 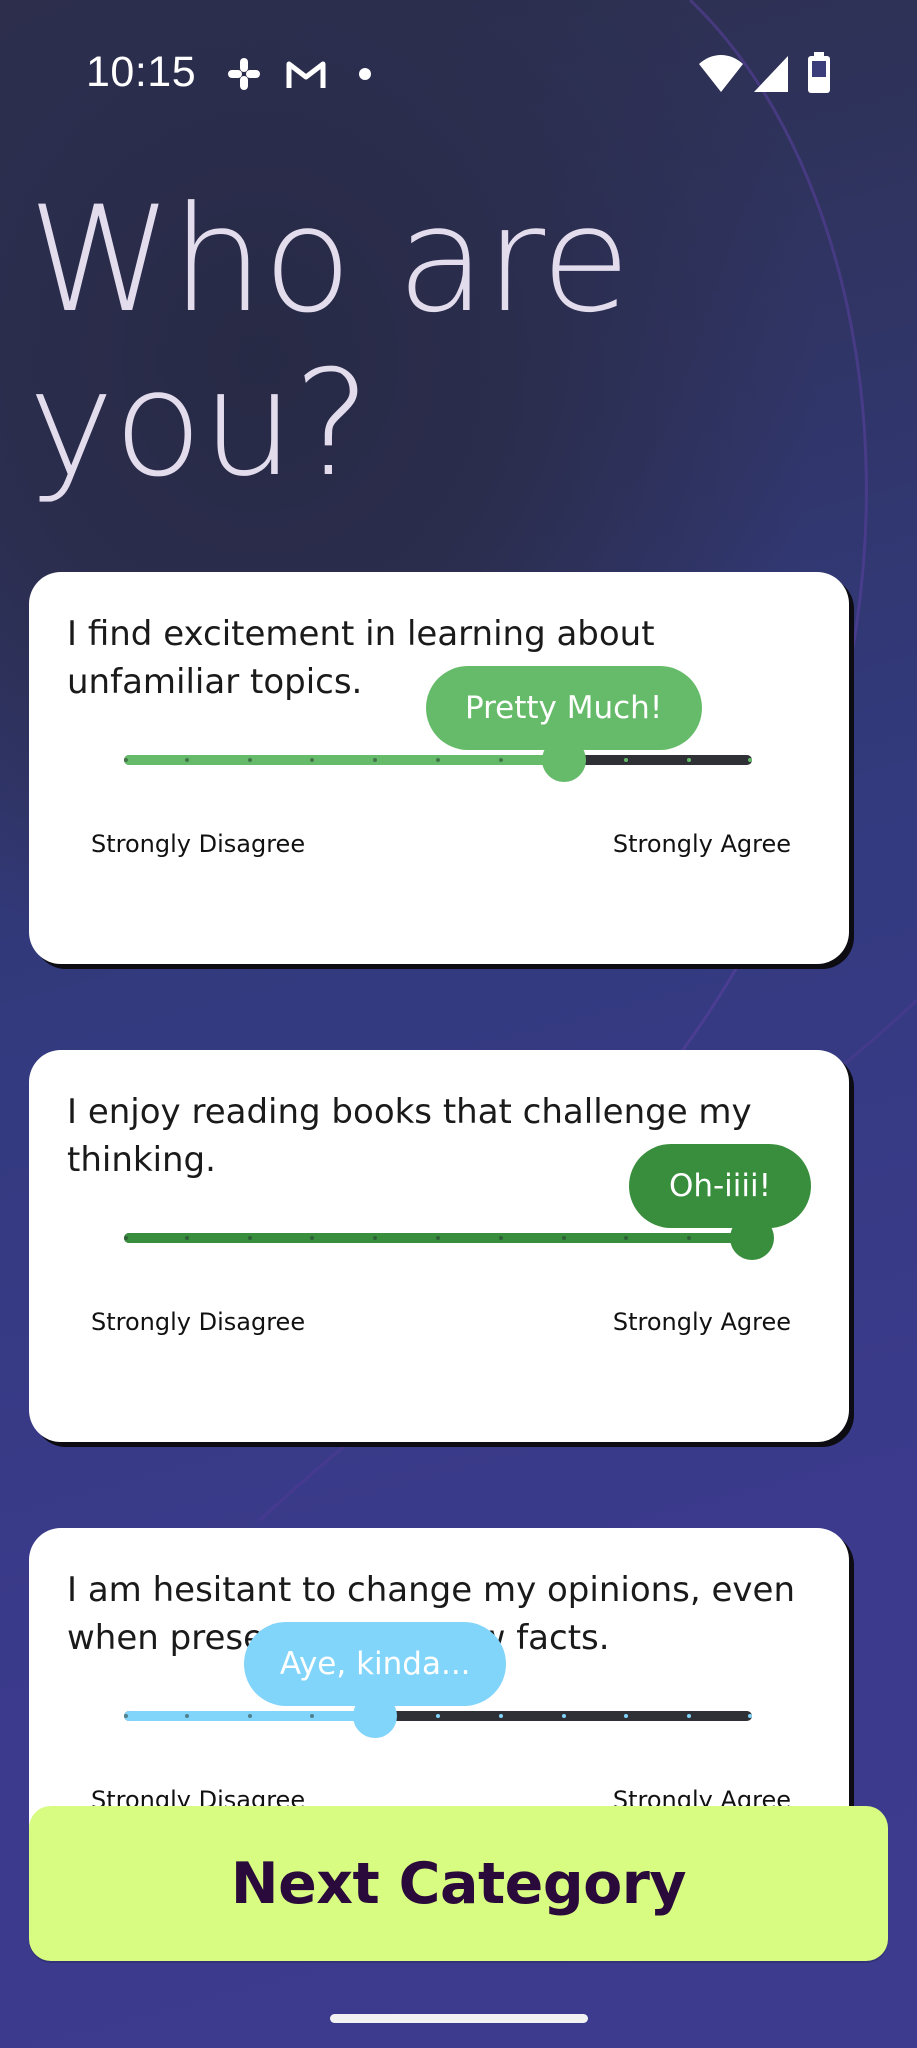 I want to click on battery-icon, so click(x=819, y=72).